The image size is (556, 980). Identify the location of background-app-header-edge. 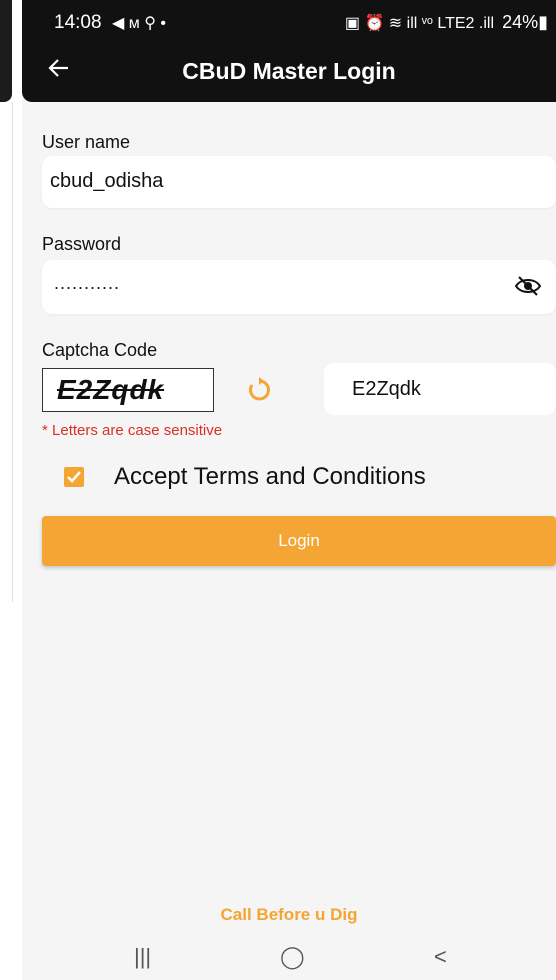
(6, 51).